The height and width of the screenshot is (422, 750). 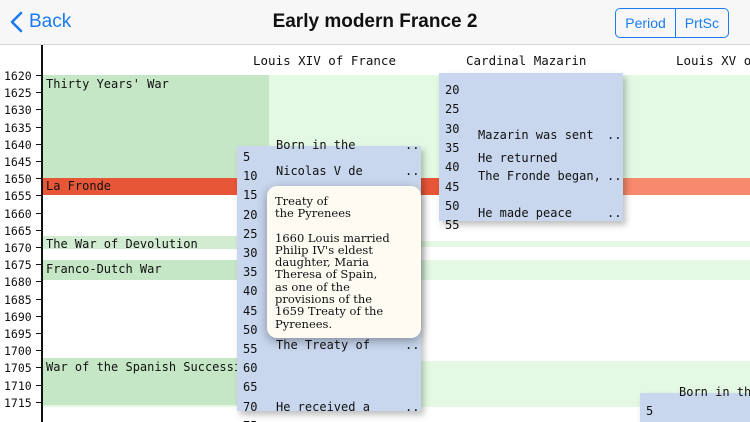 I want to click on event-text: The Fronde began,, so click(x=539, y=176).